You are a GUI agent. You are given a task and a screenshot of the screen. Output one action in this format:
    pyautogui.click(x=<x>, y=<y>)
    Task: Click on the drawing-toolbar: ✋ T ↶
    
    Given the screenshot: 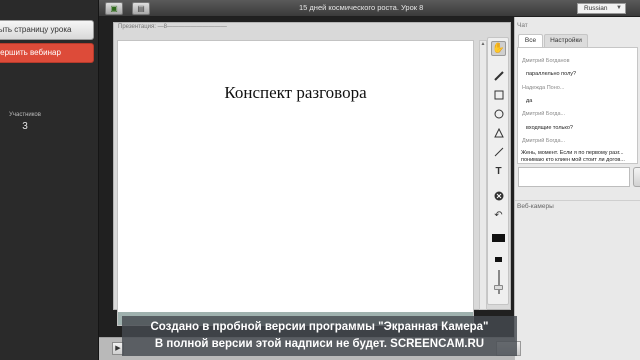 What is the action you would take?
    pyautogui.click(x=498, y=171)
    